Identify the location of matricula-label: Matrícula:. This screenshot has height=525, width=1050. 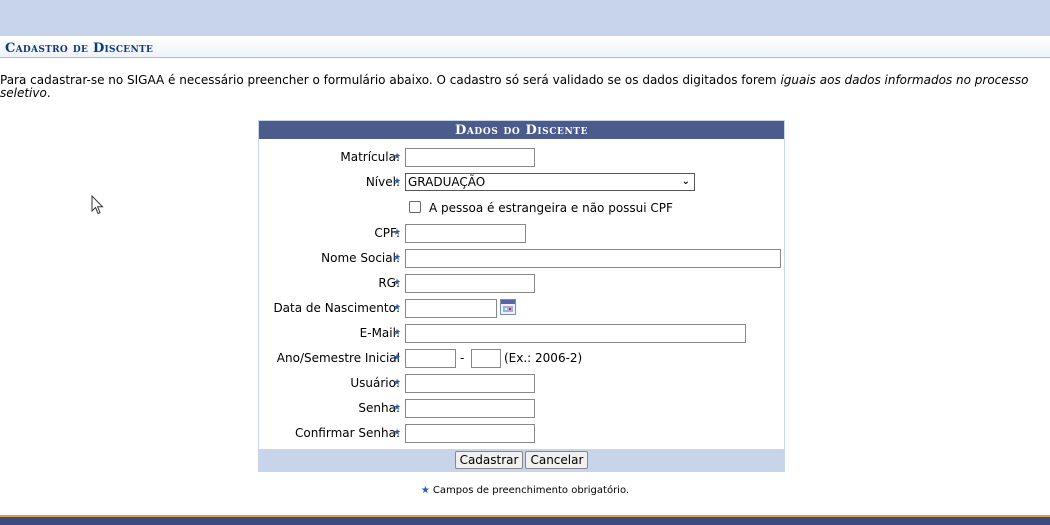
(370, 157).